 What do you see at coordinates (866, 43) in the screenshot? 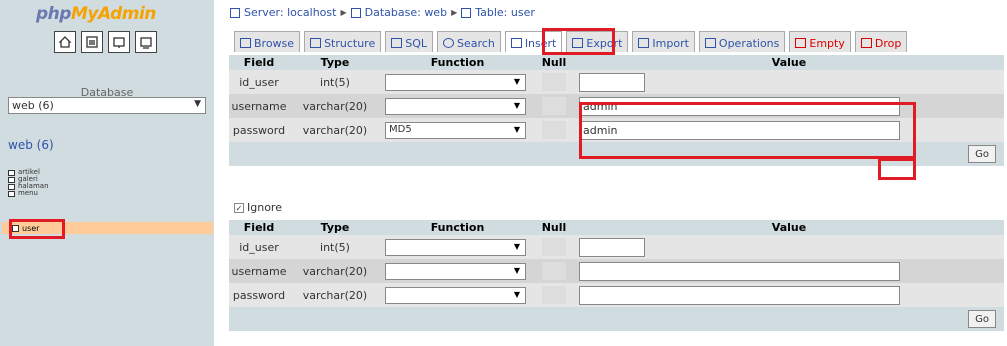
I see `drop-icon` at bounding box center [866, 43].